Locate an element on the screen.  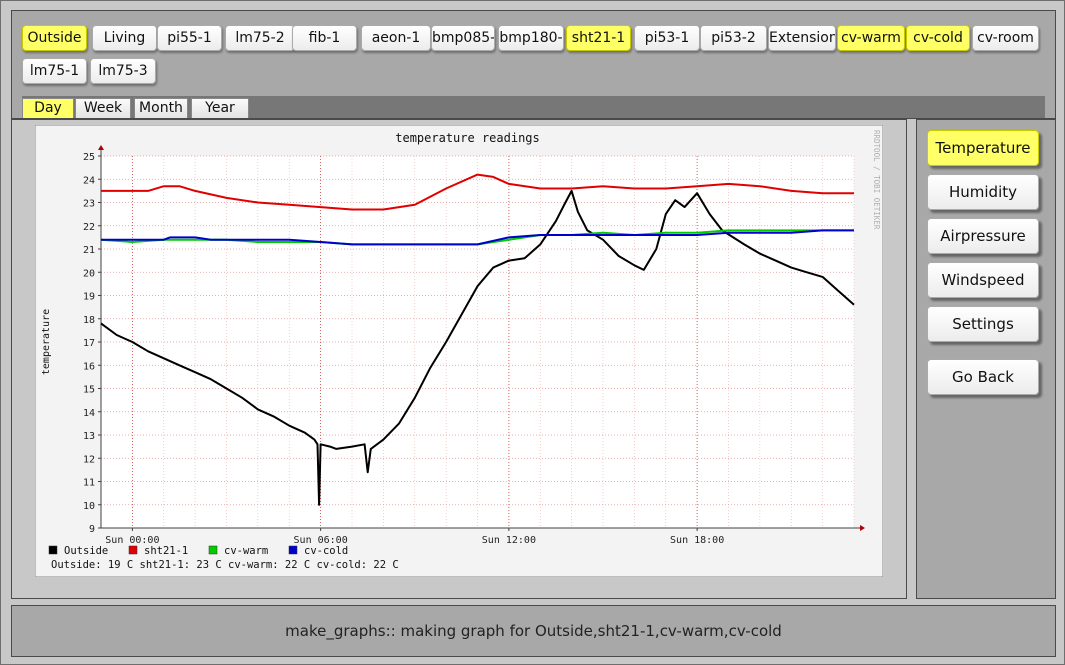
legend-label-sht21-1: sht21-1 is located at coordinates (166, 551).